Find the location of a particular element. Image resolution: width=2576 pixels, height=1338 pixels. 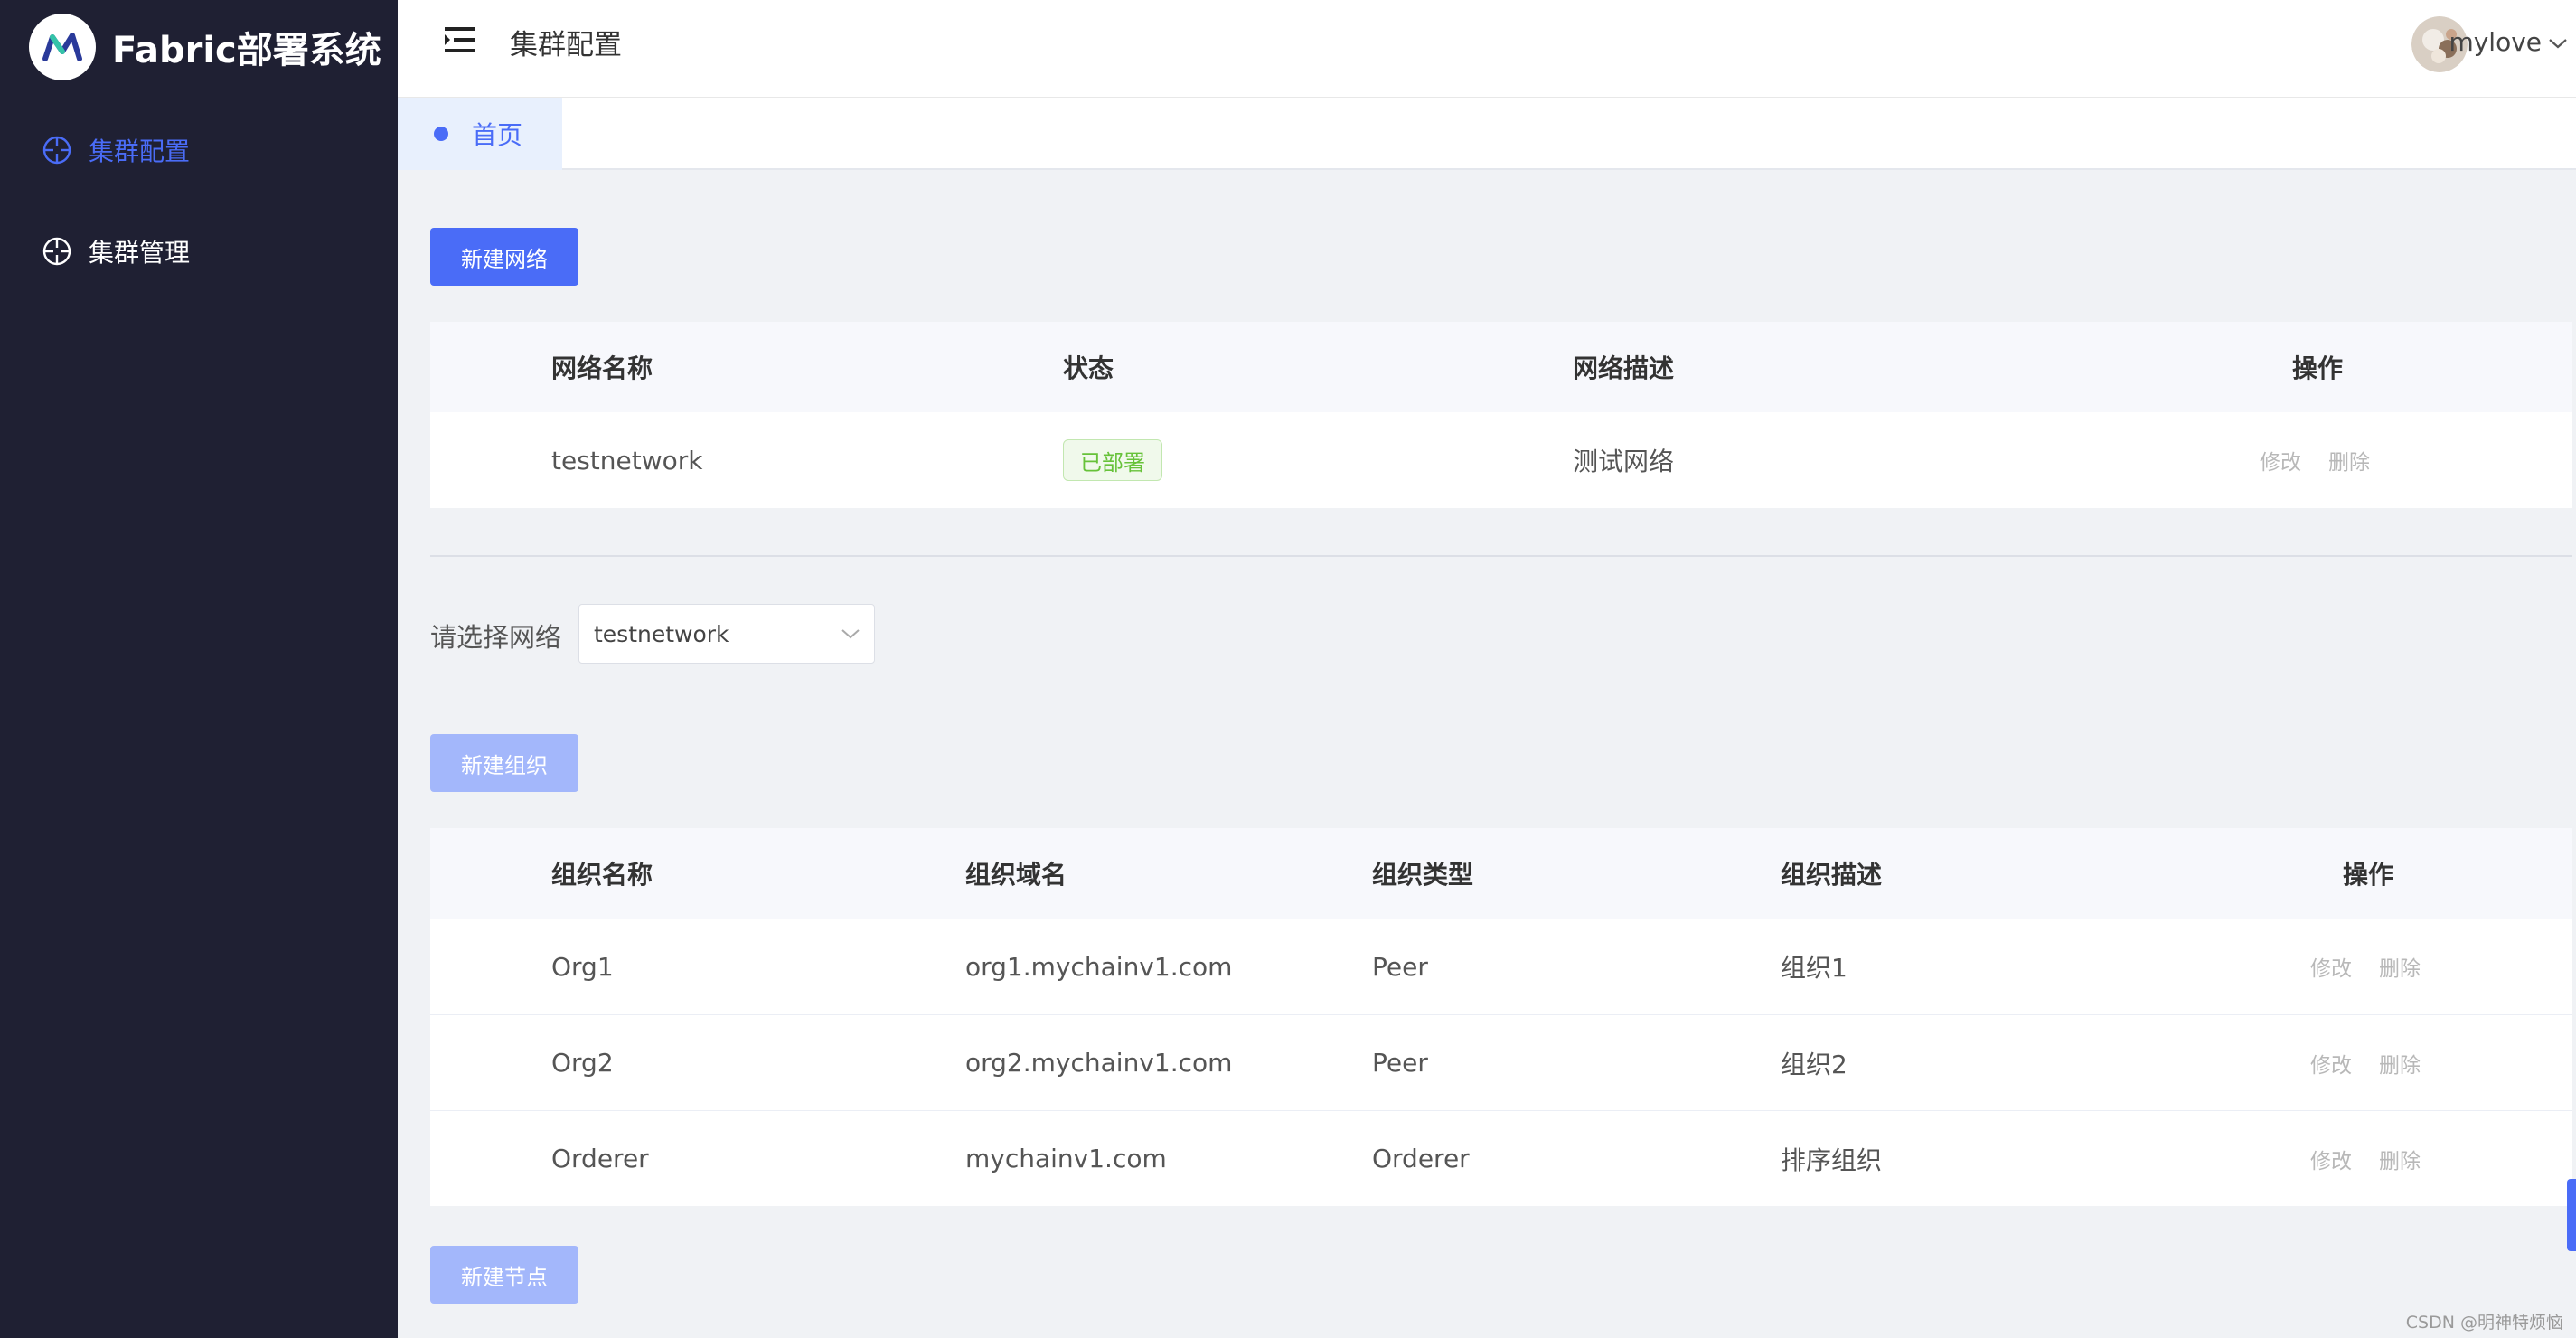

select-value: testnetwork is located at coordinates (662, 634).